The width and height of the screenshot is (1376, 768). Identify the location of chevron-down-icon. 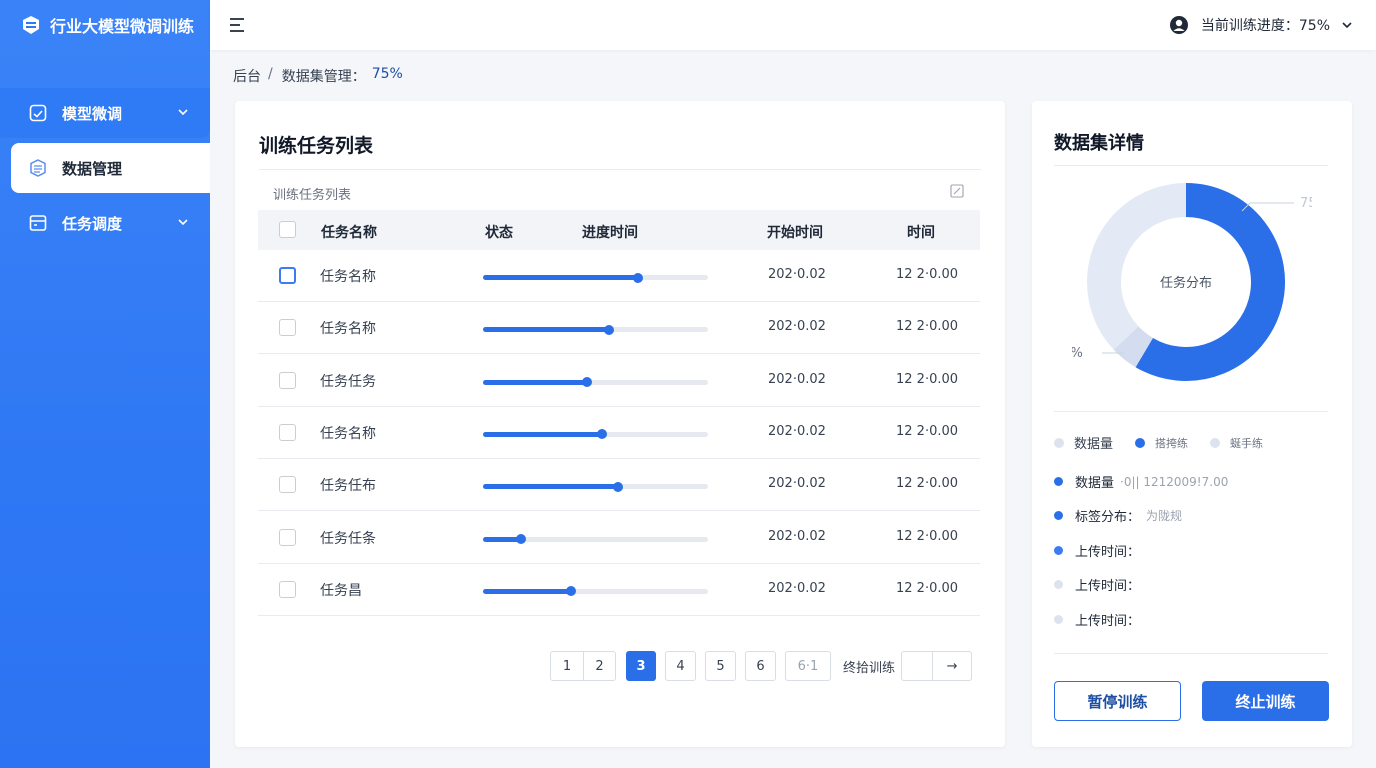
(183, 112).